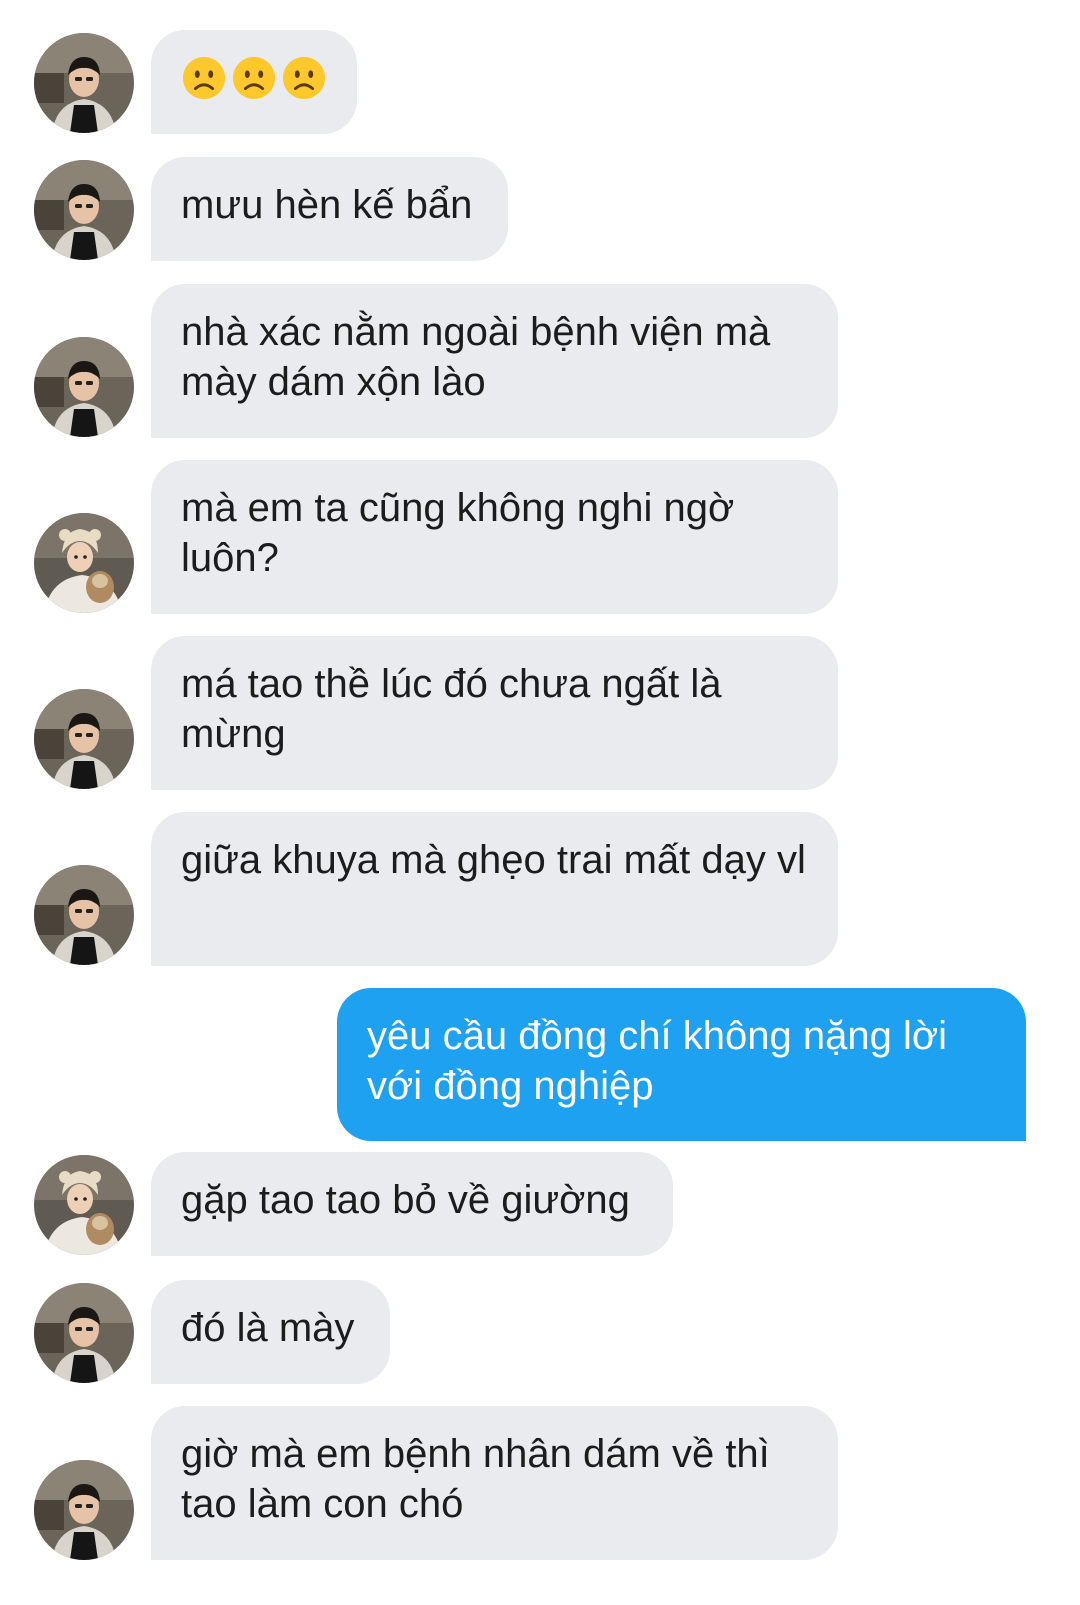 The height and width of the screenshot is (1605, 1080). I want to click on emoji-group, so click(254, 78).